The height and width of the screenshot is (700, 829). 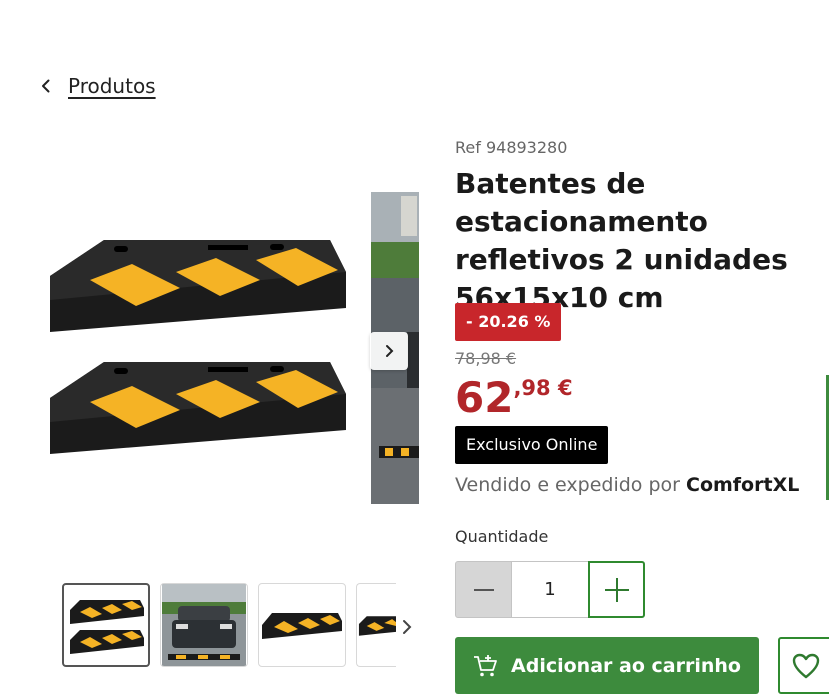 I want to click on current-price: 62 ,98 €, so click(x=514, y=398).